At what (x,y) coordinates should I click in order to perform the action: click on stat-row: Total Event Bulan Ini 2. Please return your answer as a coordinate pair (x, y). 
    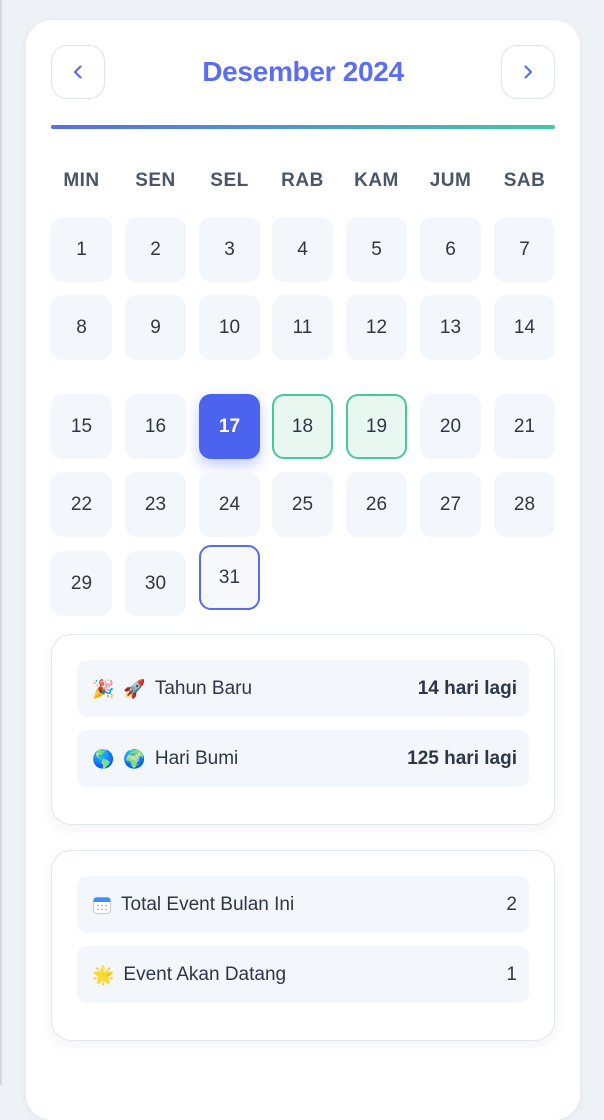
    Looking at the image, I should click on (303, 904).